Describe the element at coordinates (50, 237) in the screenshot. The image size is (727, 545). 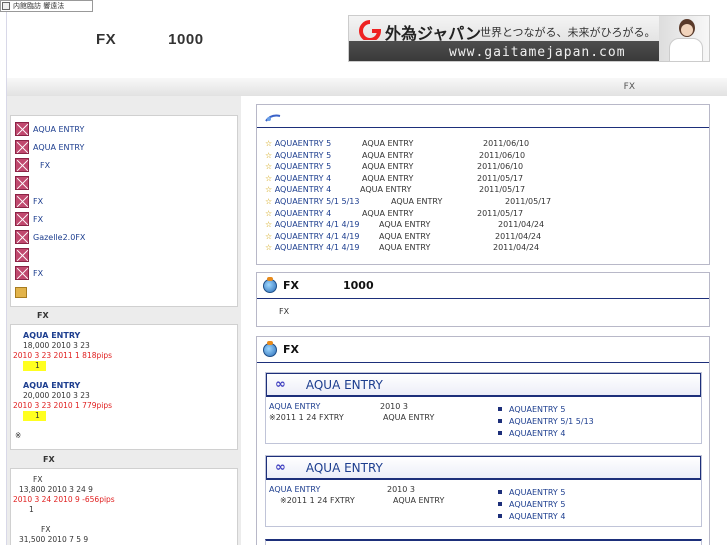
I see `sidebar-item-gazelle: Gazelle2.0FX` at that location.